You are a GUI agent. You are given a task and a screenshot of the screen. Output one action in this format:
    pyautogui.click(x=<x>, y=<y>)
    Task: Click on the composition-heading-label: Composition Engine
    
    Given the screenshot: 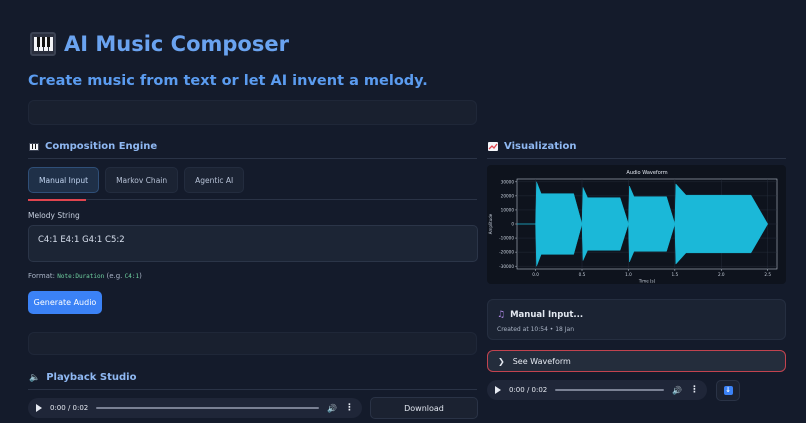 What is the action you would take?
    pyautogui.click(x=101, y=146)
    